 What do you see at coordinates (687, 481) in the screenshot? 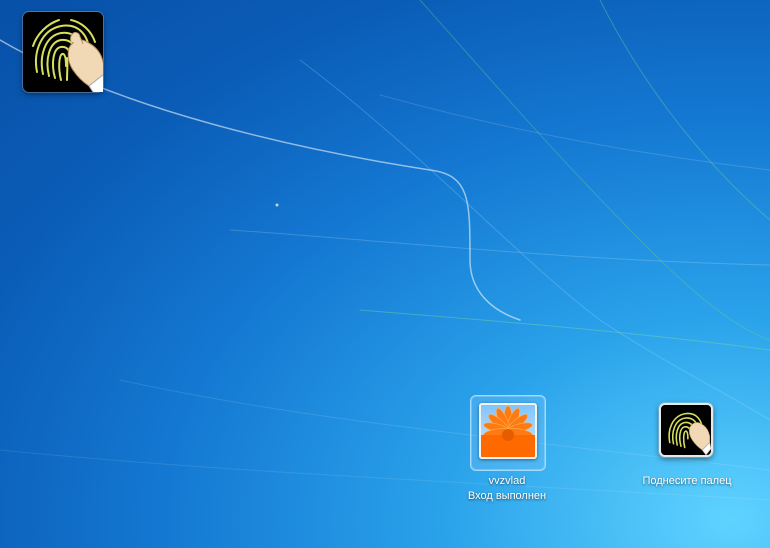
I see `fingerprint-prompt-label: Поднесите палец` at bounding box center [687, 481].